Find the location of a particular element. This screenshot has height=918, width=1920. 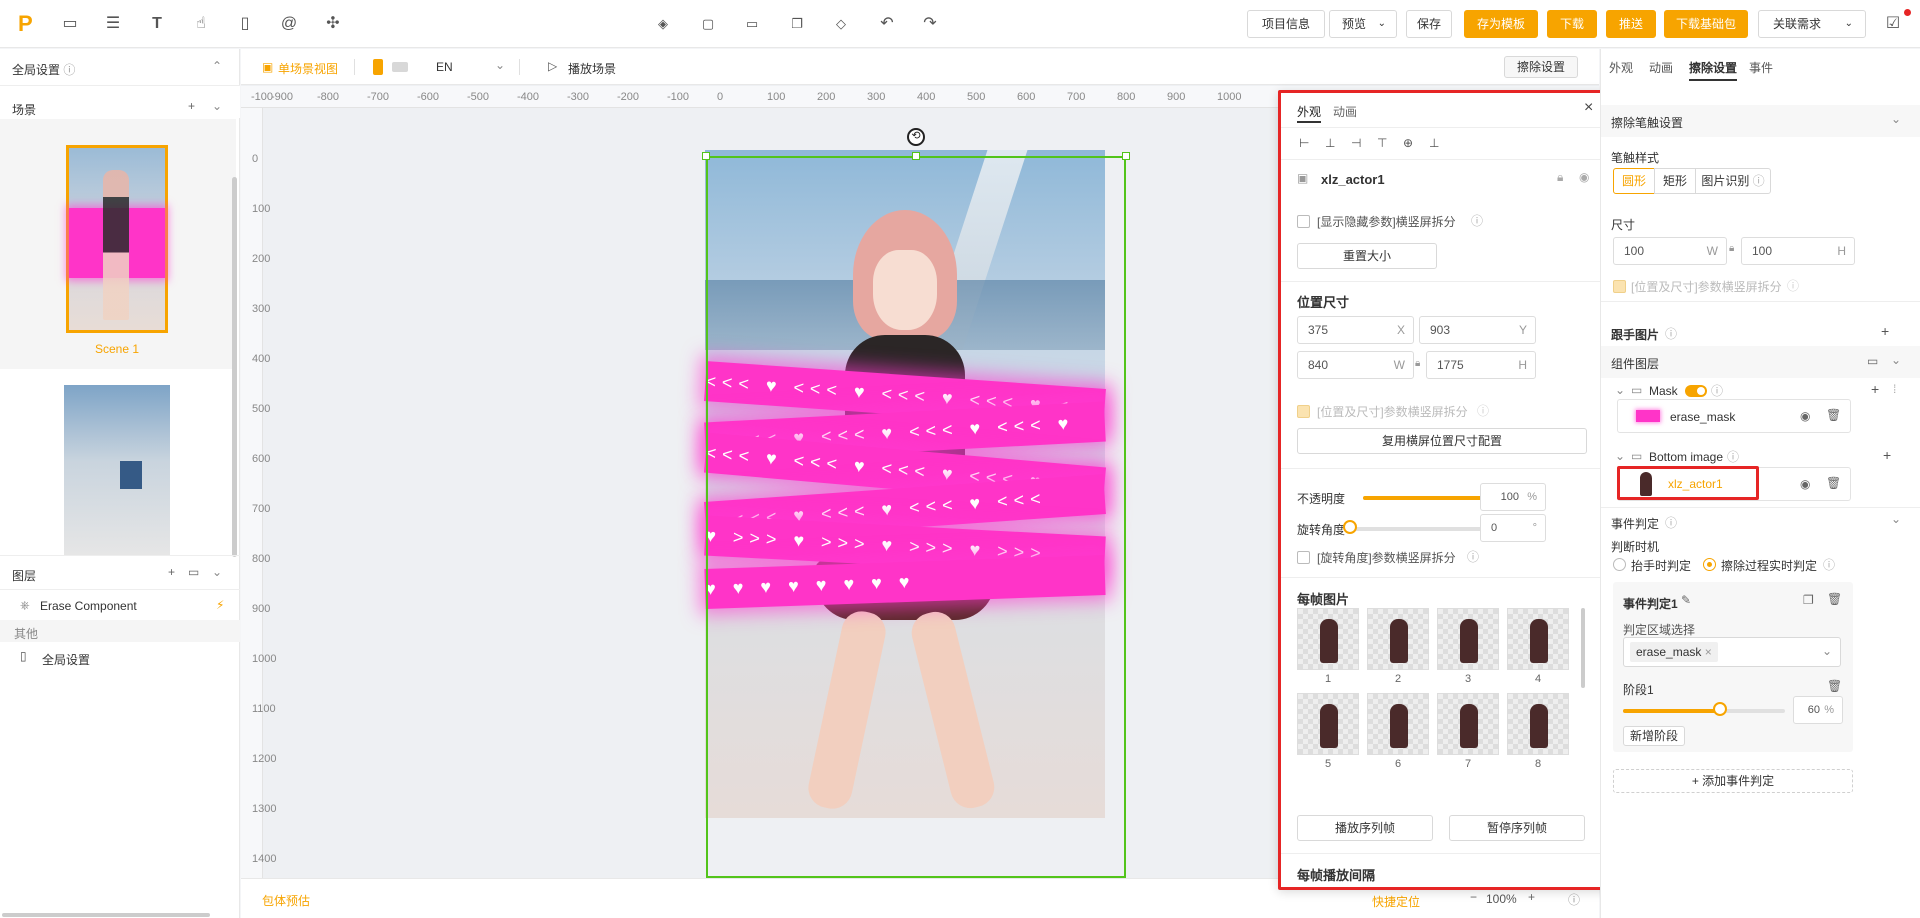

play-scene-button: 播放场景 is located at coordinates (592, 68).